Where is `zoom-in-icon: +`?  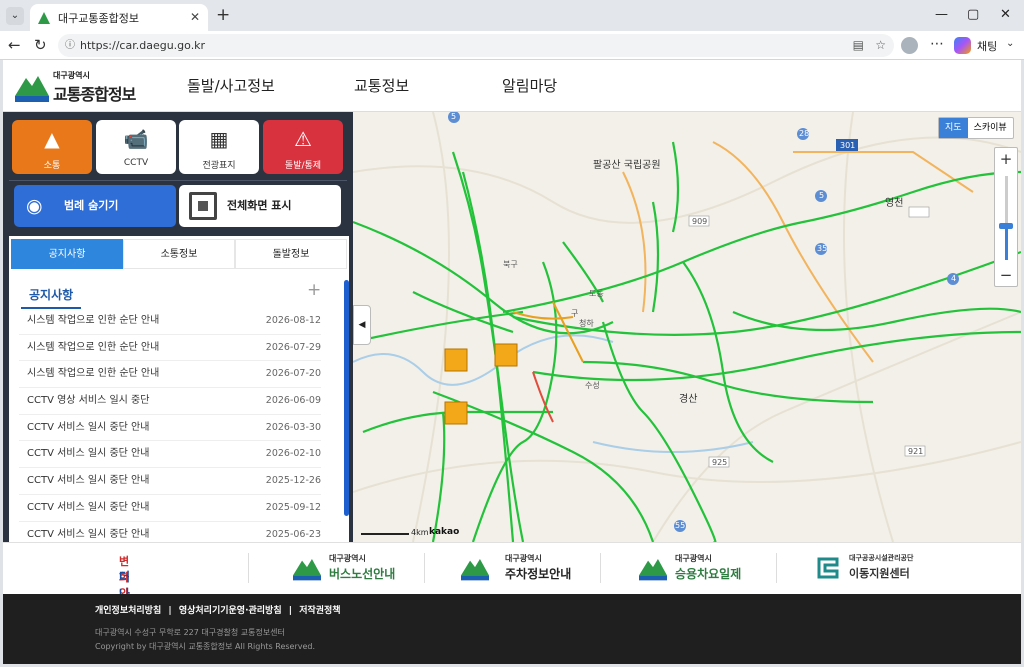 zoom-in-icon: + is located at coordinates (1006, 159).